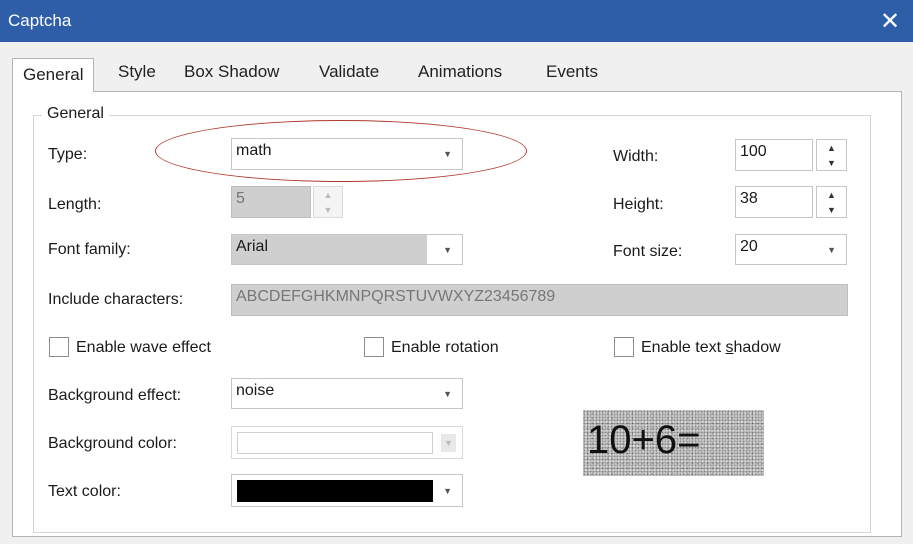  I want to click on width-stepper: ▲ ▼, so click(831, 155).